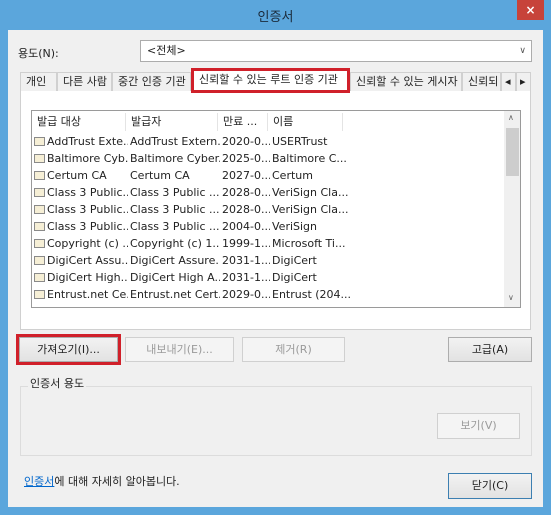 The image size is (551, 515). I want to click on tab-other-people: 다른 사람, so click(84, 81).